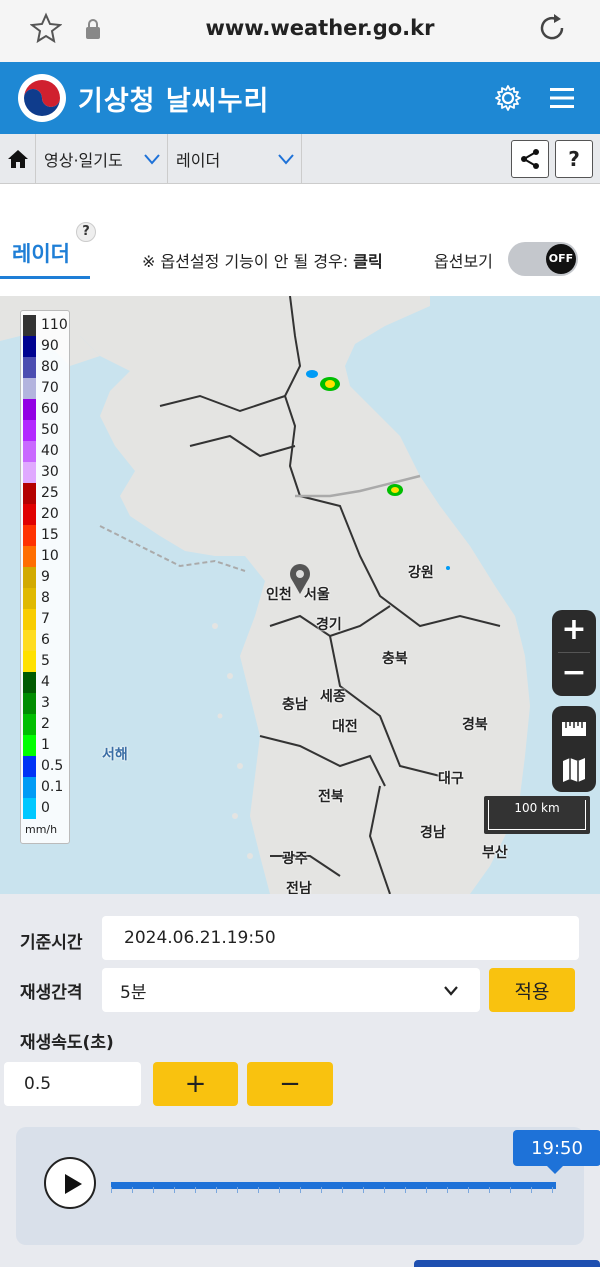 This screenshot has height=1267, width=600. Describe the element at coordinates (41, 253) in the screenshot. I see `tab-radar: 레이더` at that location.